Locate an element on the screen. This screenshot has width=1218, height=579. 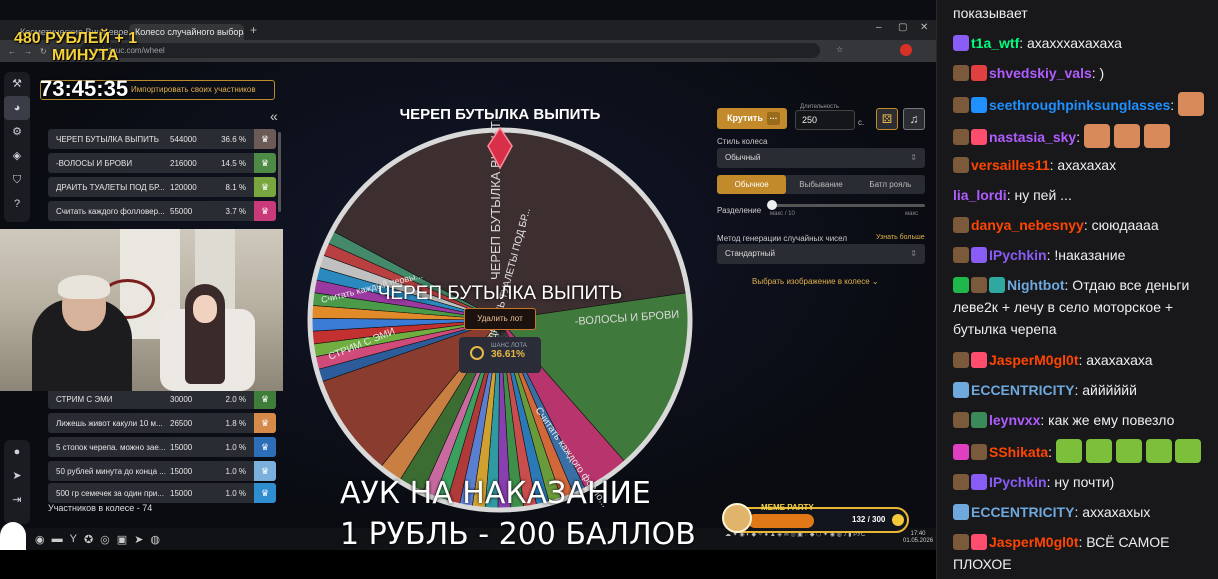
collapse-icon: « is located at coordinates (274, 116).